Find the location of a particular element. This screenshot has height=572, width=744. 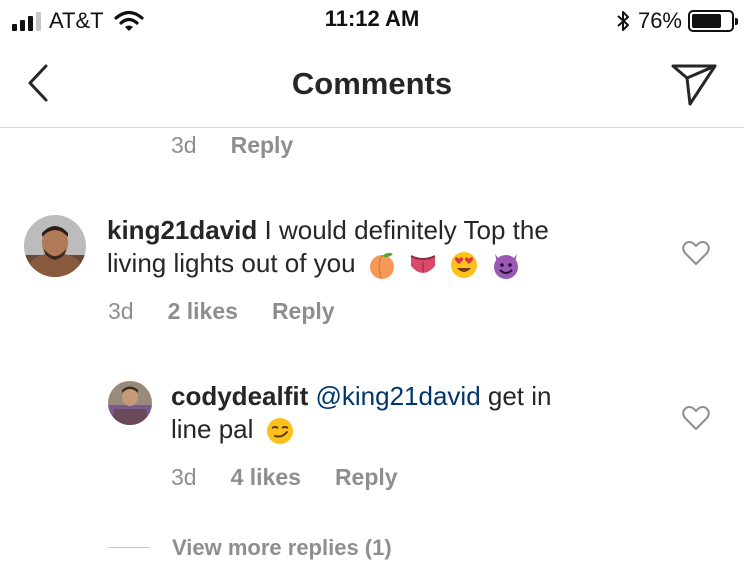

peach-emoji-icon is located at coordinates (381, 266).